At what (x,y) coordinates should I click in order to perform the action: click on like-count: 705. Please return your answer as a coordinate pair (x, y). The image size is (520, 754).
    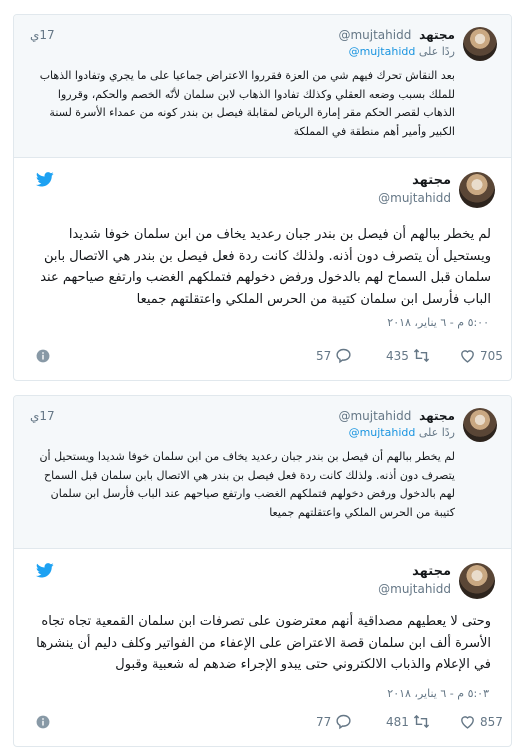
    Looking at the image, I should click on (491, 355).